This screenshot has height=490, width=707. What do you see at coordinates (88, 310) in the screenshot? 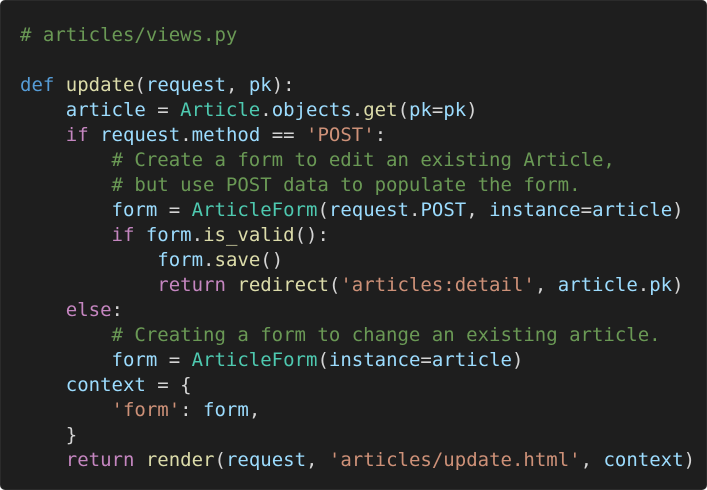
I see `code-token-control: else` at bounding box center [88, 310].